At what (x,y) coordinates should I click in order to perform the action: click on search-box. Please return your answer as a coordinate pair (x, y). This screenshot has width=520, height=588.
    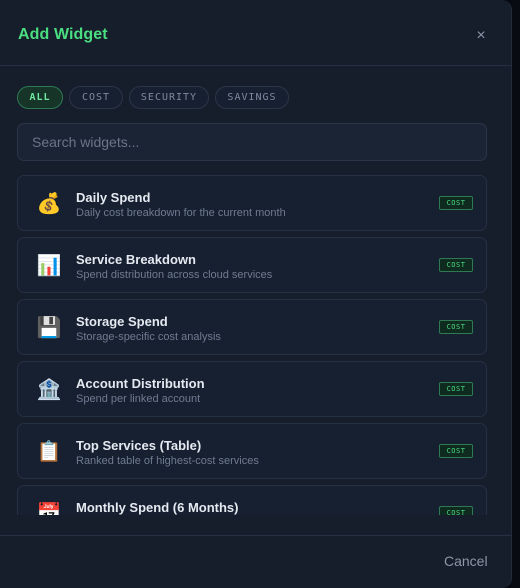
    Looking at the image, I should click on (252, 142).